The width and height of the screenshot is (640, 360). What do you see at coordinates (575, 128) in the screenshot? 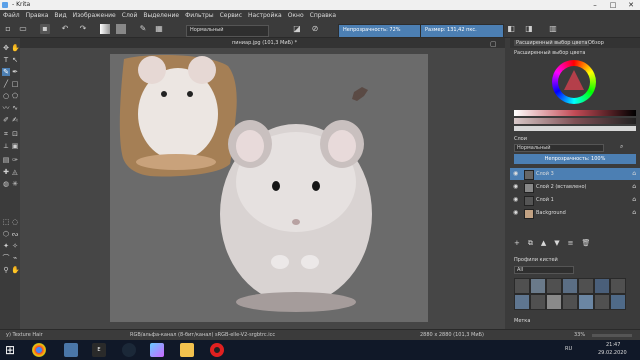
I see `color-history` at bounding box center [575, 128].